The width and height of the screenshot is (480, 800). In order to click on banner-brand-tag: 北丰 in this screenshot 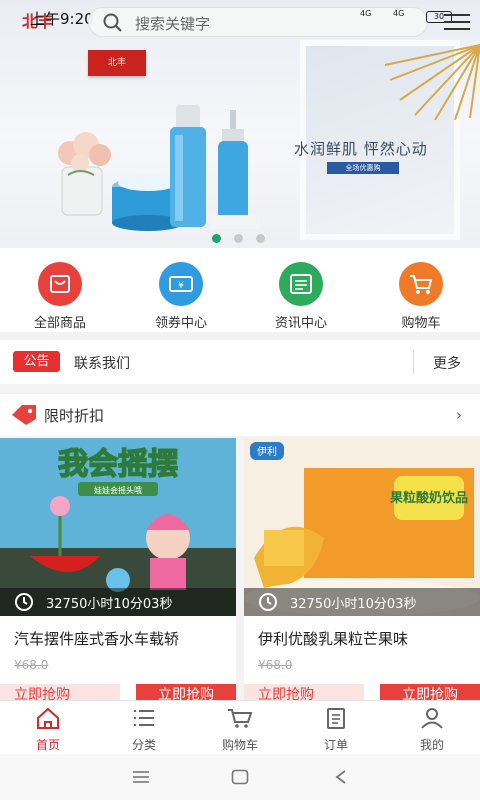, I will do `click(117, 63)`.